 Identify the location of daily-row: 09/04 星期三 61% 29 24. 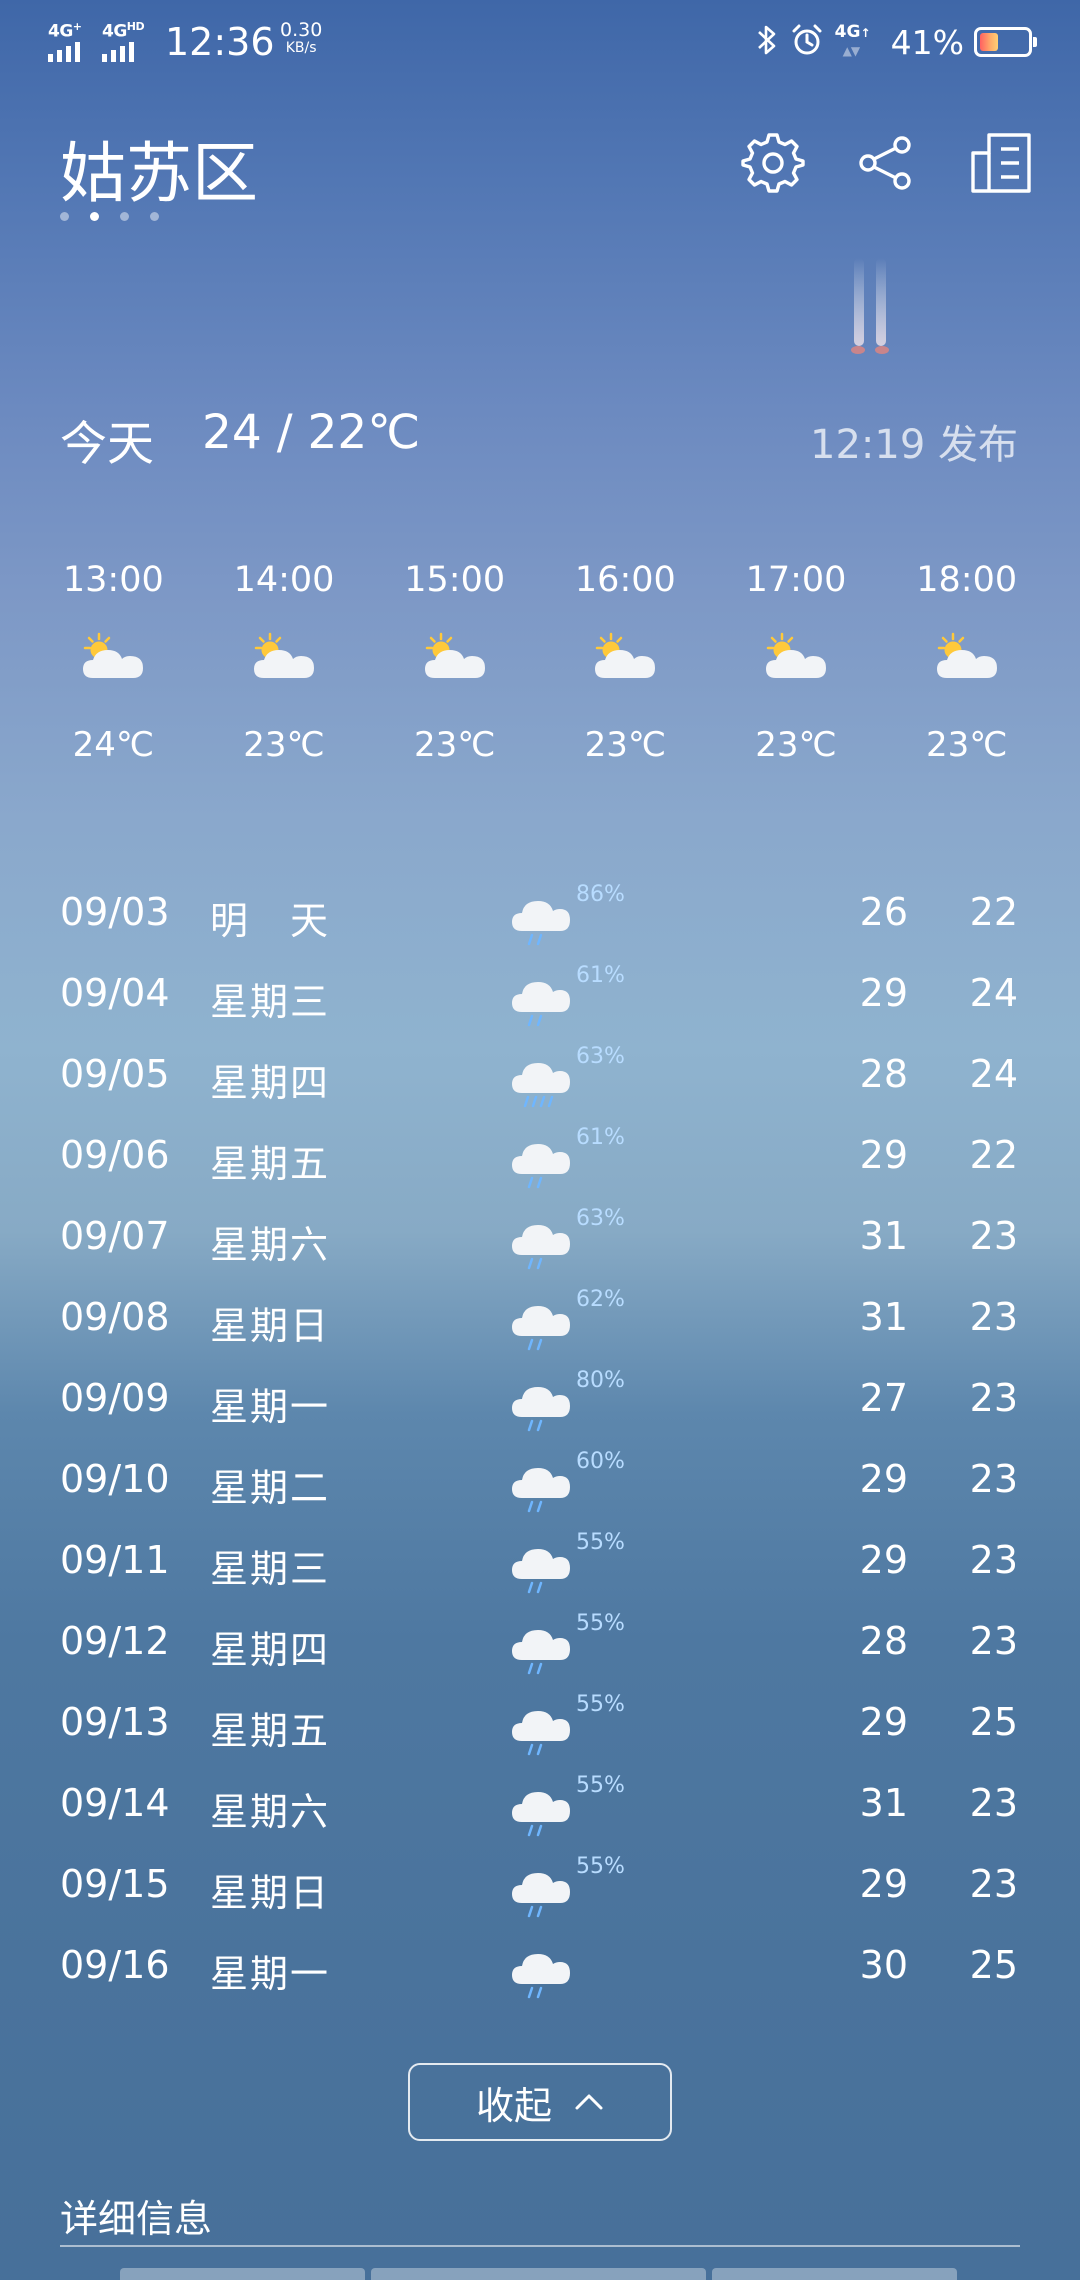
(540, 1007).